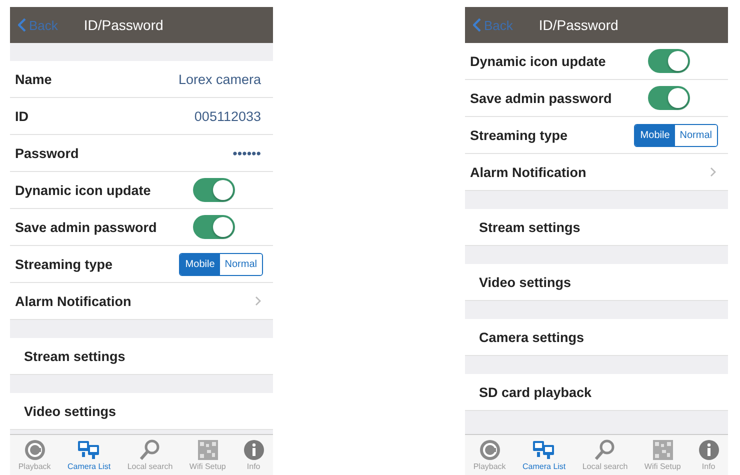 The width and height of the screenshot is (740, 475). I want to click on settings-row: Camera settings, so click(596, 337).